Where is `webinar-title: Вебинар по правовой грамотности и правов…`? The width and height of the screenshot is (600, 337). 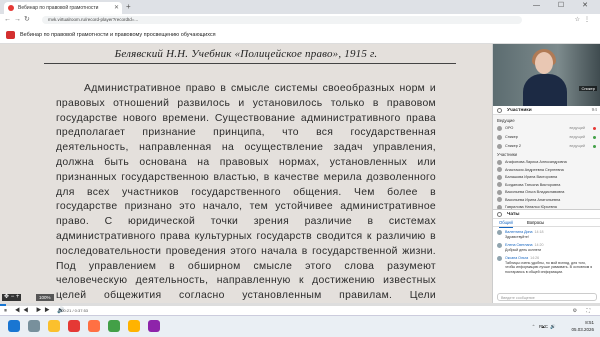
webinar-title: Вебинар по правовой грамотности и правов… is located at coordinates (118, 35).